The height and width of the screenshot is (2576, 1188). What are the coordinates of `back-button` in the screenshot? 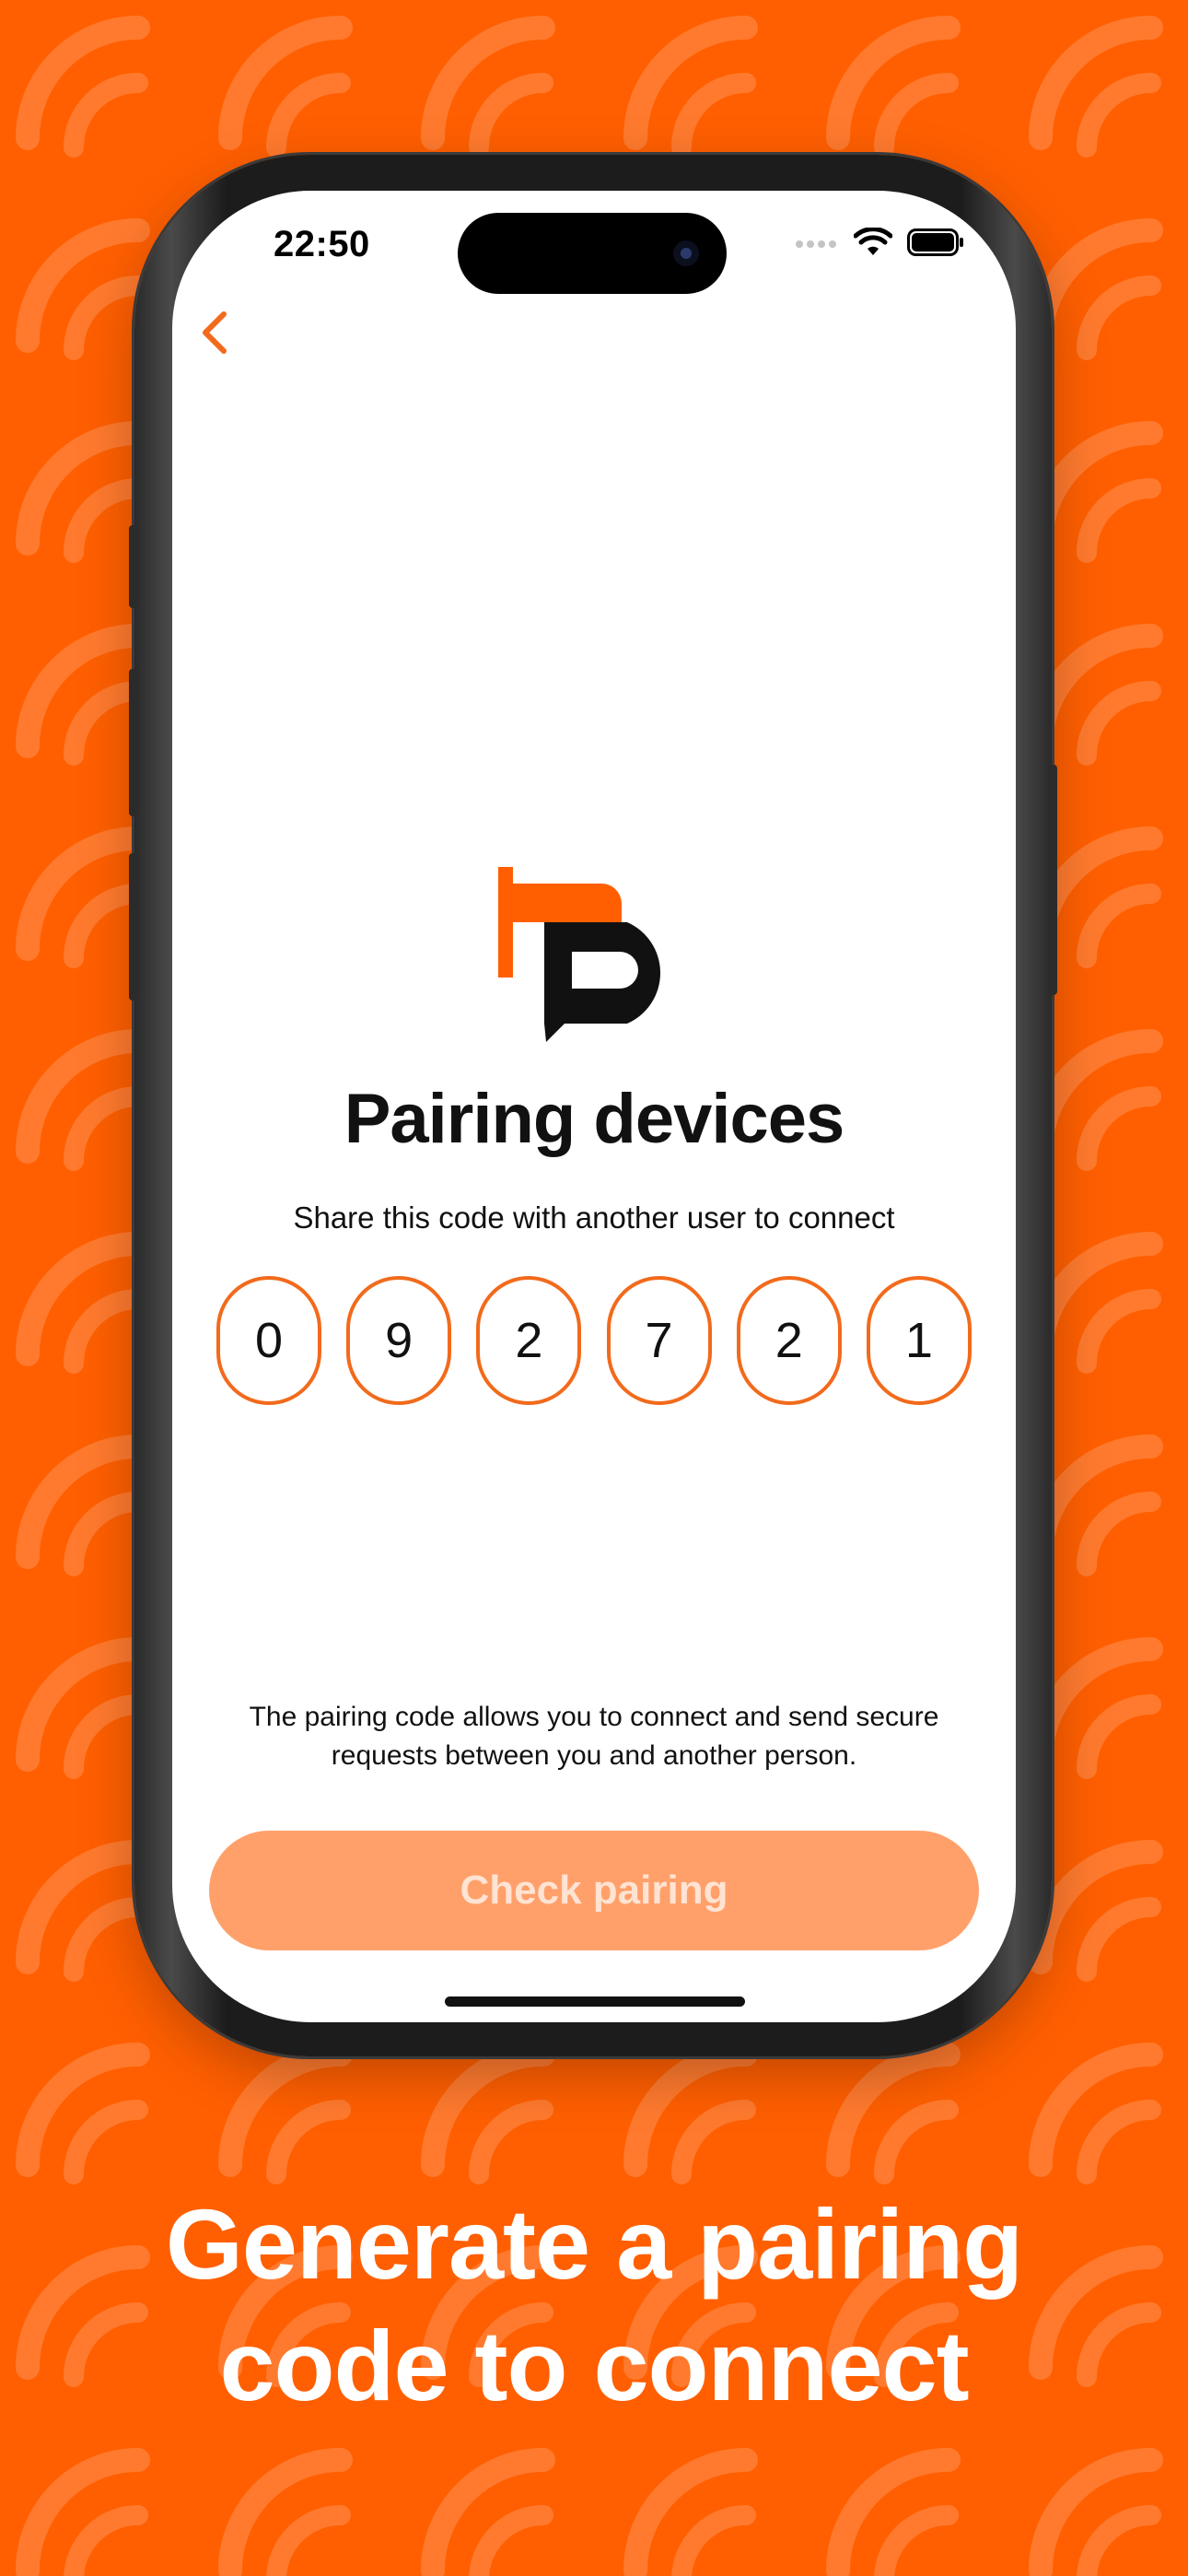 It's located at (216, 332).